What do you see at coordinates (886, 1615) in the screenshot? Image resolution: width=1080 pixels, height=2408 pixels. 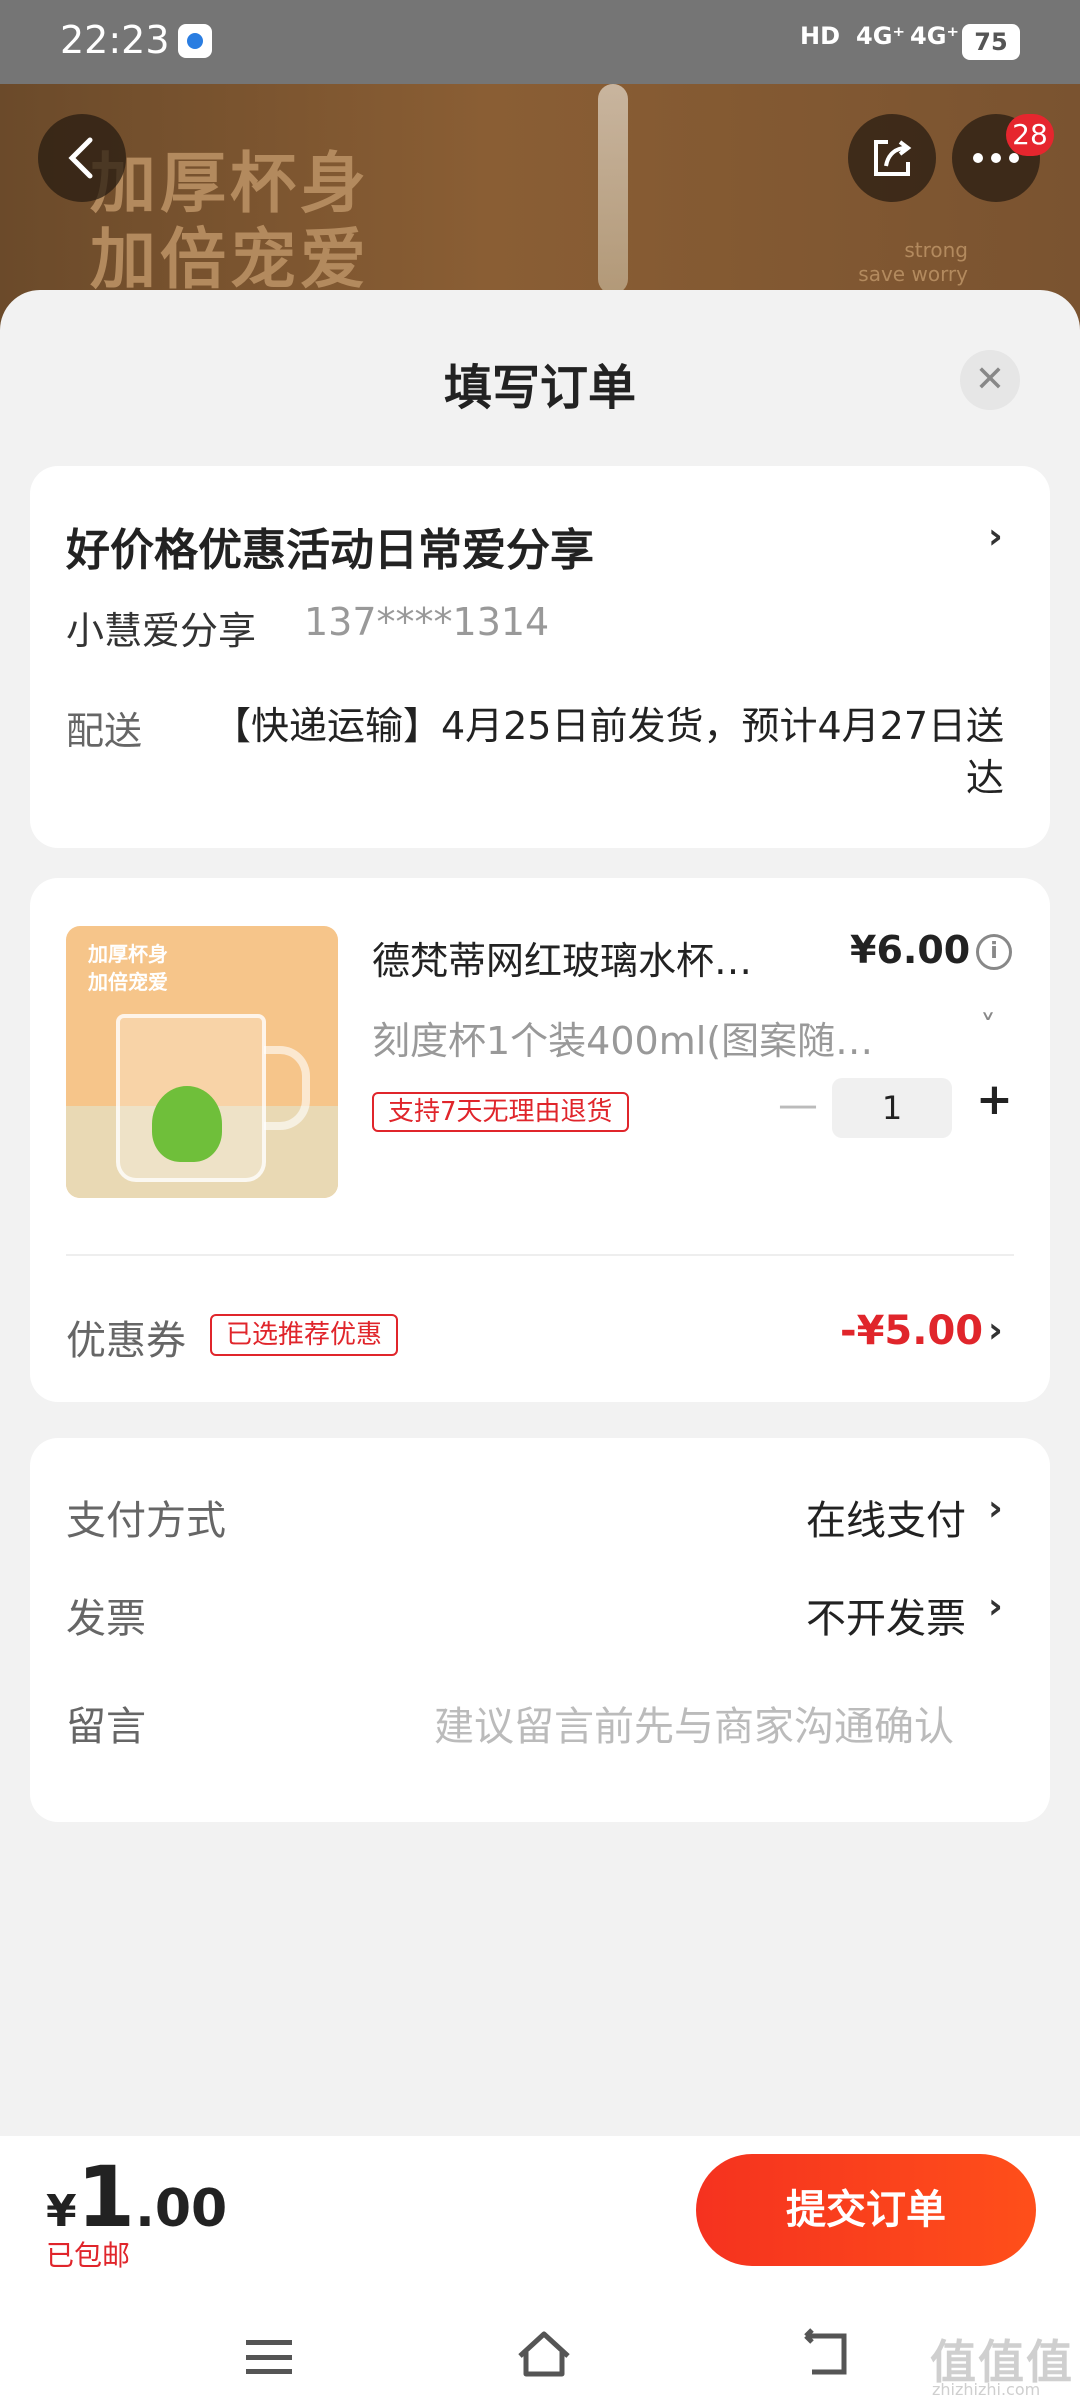 I see `invoice-value: 不开发票` at bounding box center [886, 1615].